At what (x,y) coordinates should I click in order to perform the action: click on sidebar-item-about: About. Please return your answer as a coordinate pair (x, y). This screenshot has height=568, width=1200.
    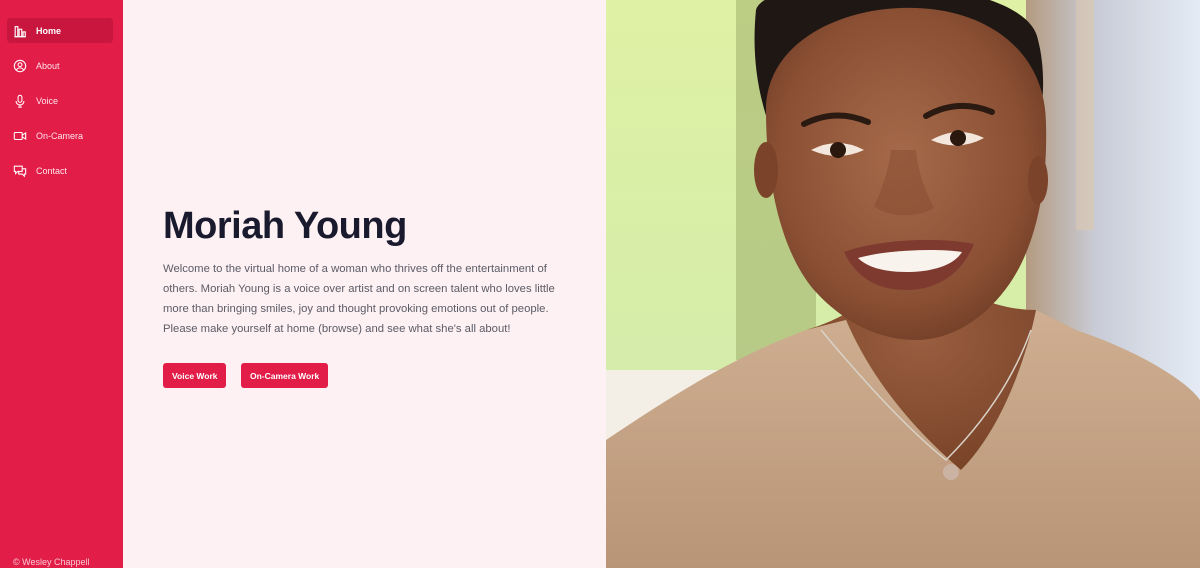
    Looking at the image, I should click on (60, 65).